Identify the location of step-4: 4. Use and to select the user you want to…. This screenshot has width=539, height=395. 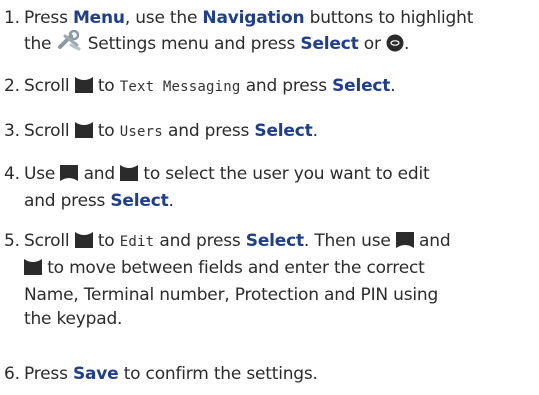
(217, 187).